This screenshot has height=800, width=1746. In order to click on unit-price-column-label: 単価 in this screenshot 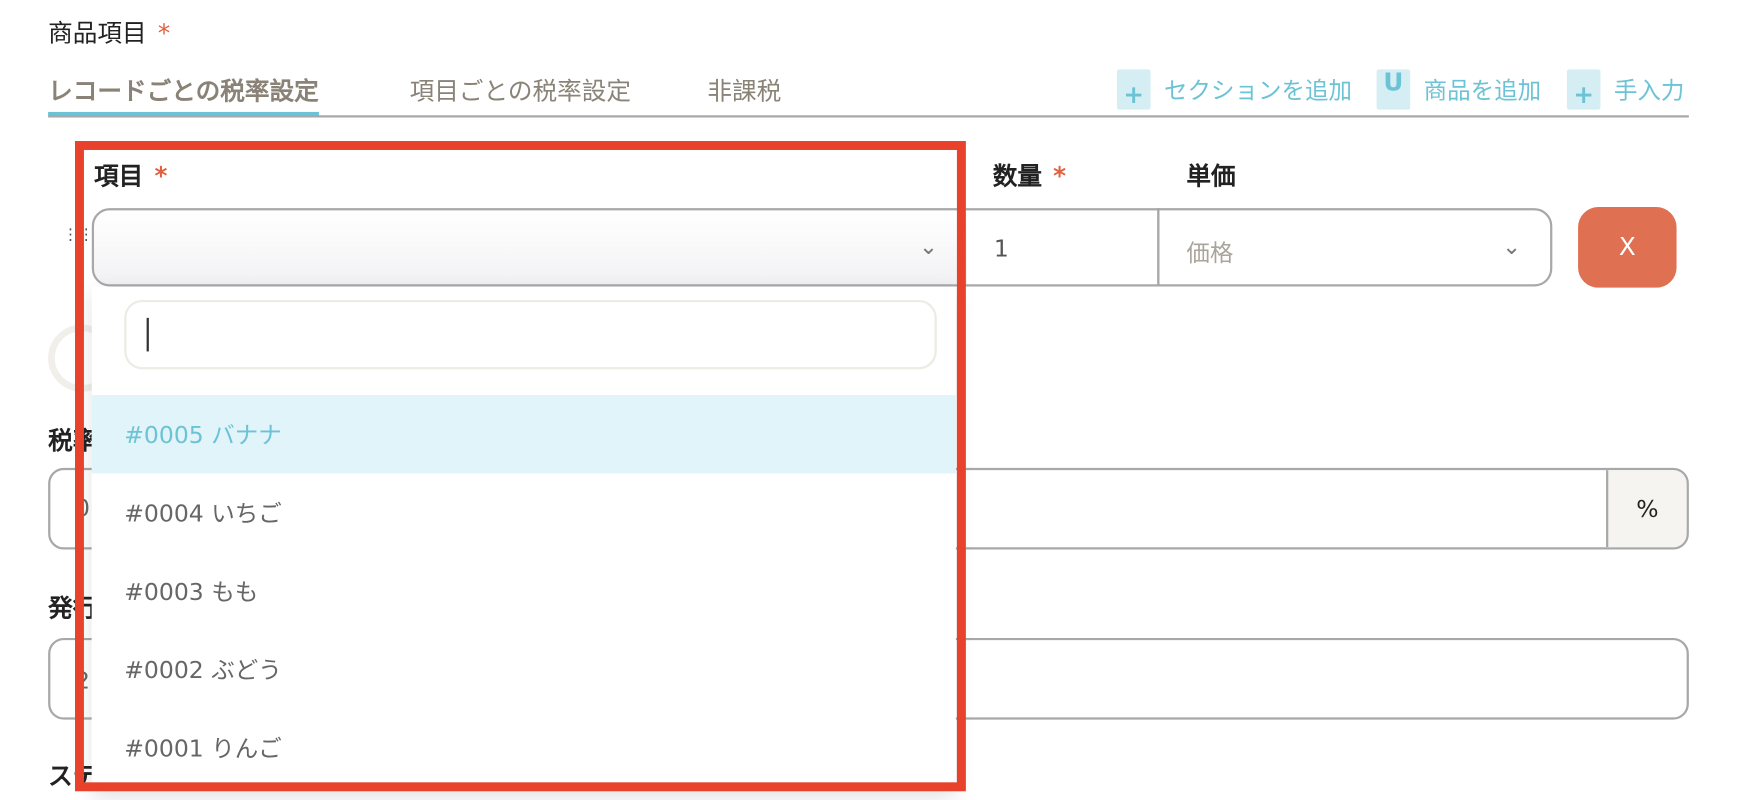, I will do `click(1211, 177)`.